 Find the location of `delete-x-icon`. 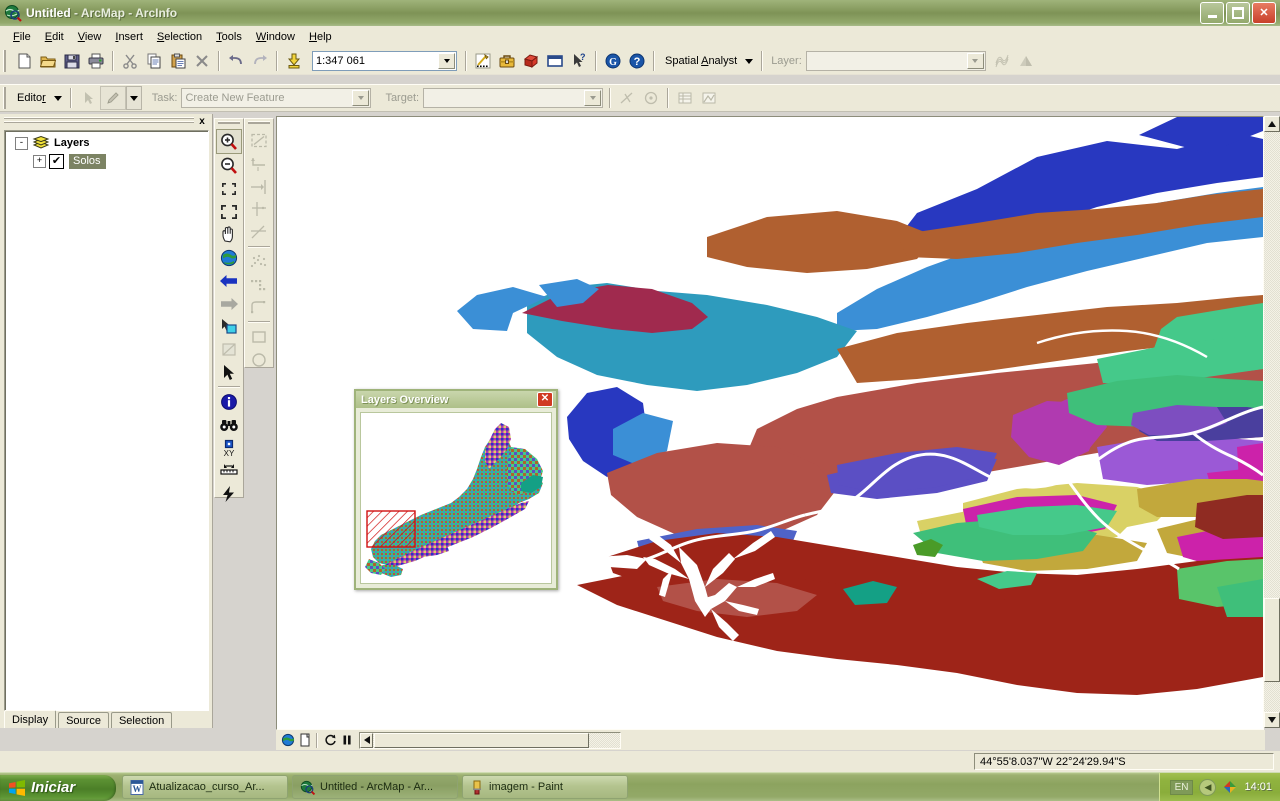

delete-x-icon is located at coordinates (202, 61).